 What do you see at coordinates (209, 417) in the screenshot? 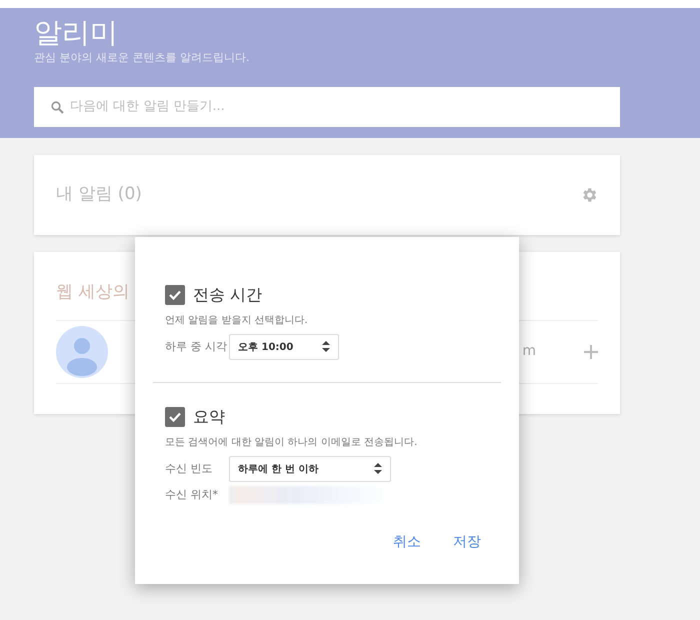
I see `section-title: 요약` at bounding box center [209, 417].